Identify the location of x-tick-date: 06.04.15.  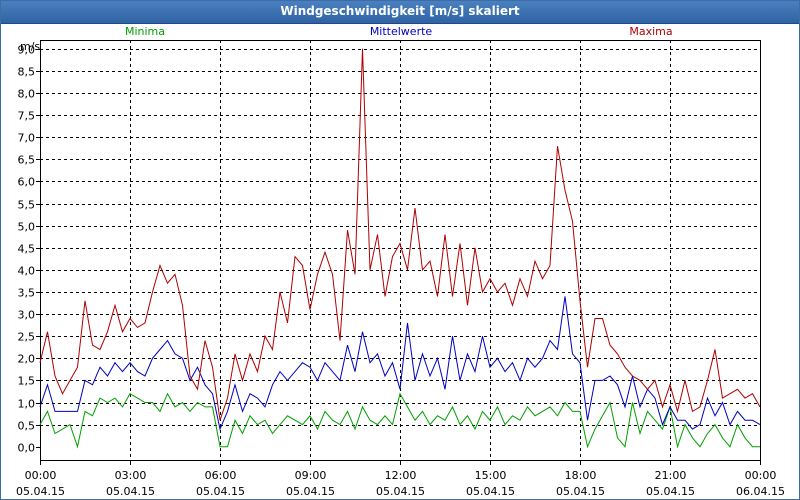
(760, 491).